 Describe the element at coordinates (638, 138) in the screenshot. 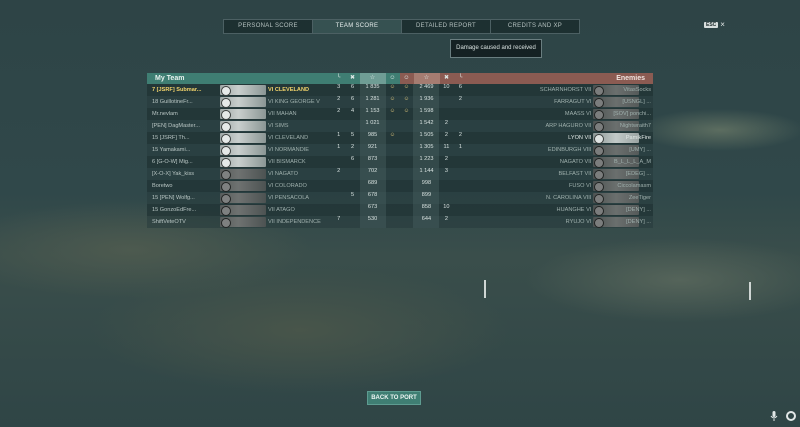

I see `enemy-player-name: PamikFire` at that location.